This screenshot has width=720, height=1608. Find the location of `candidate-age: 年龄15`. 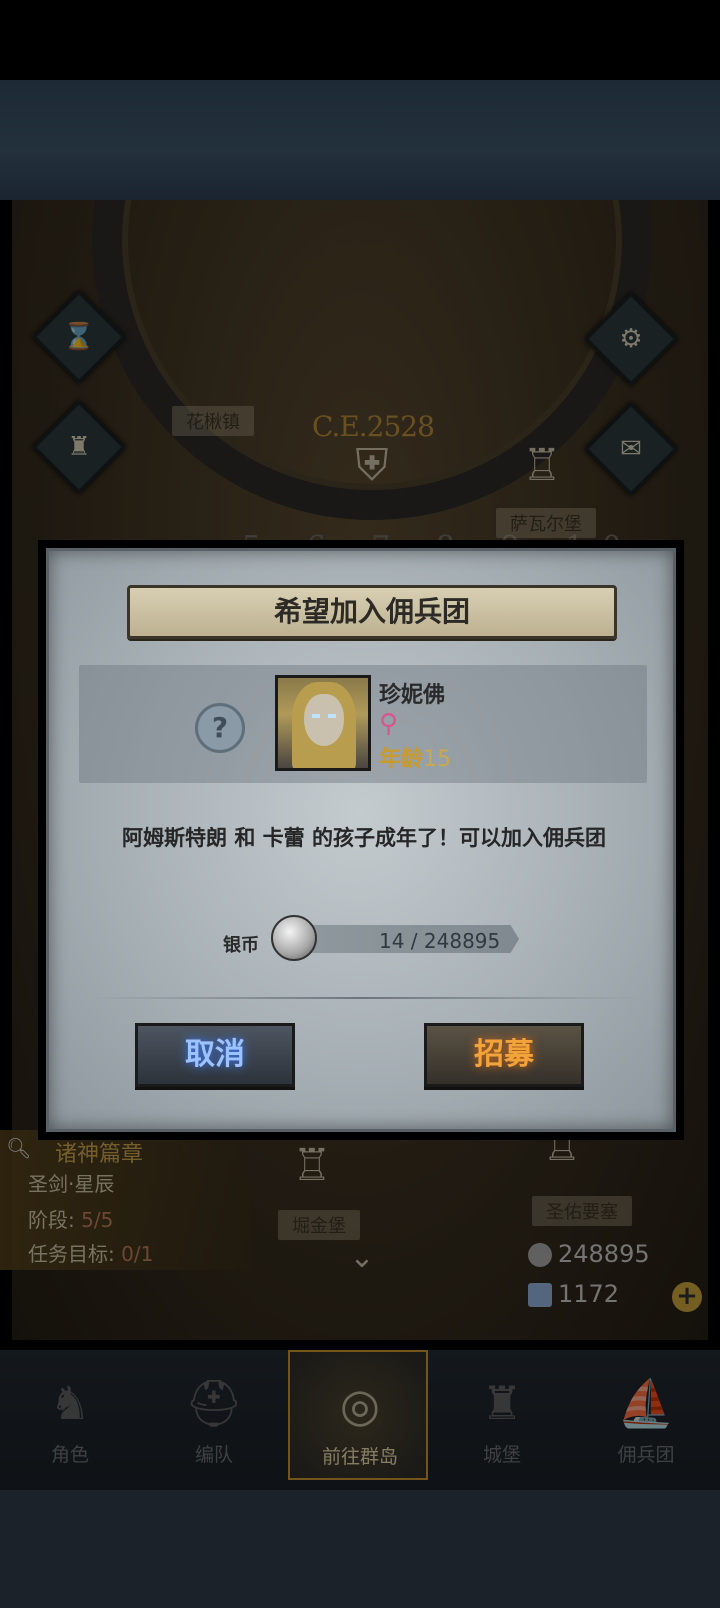

candidate-age: 年龄15 is located at coordinates (415, 757).